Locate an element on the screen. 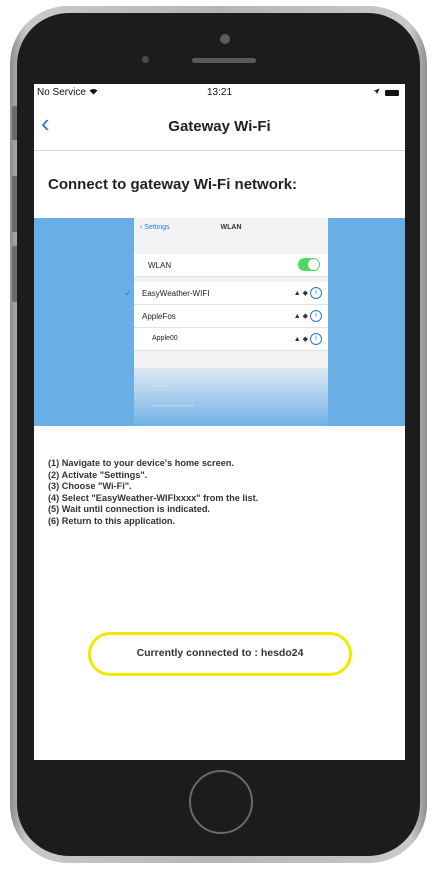  earpiece-speaker is located at coordinates (224, 60).